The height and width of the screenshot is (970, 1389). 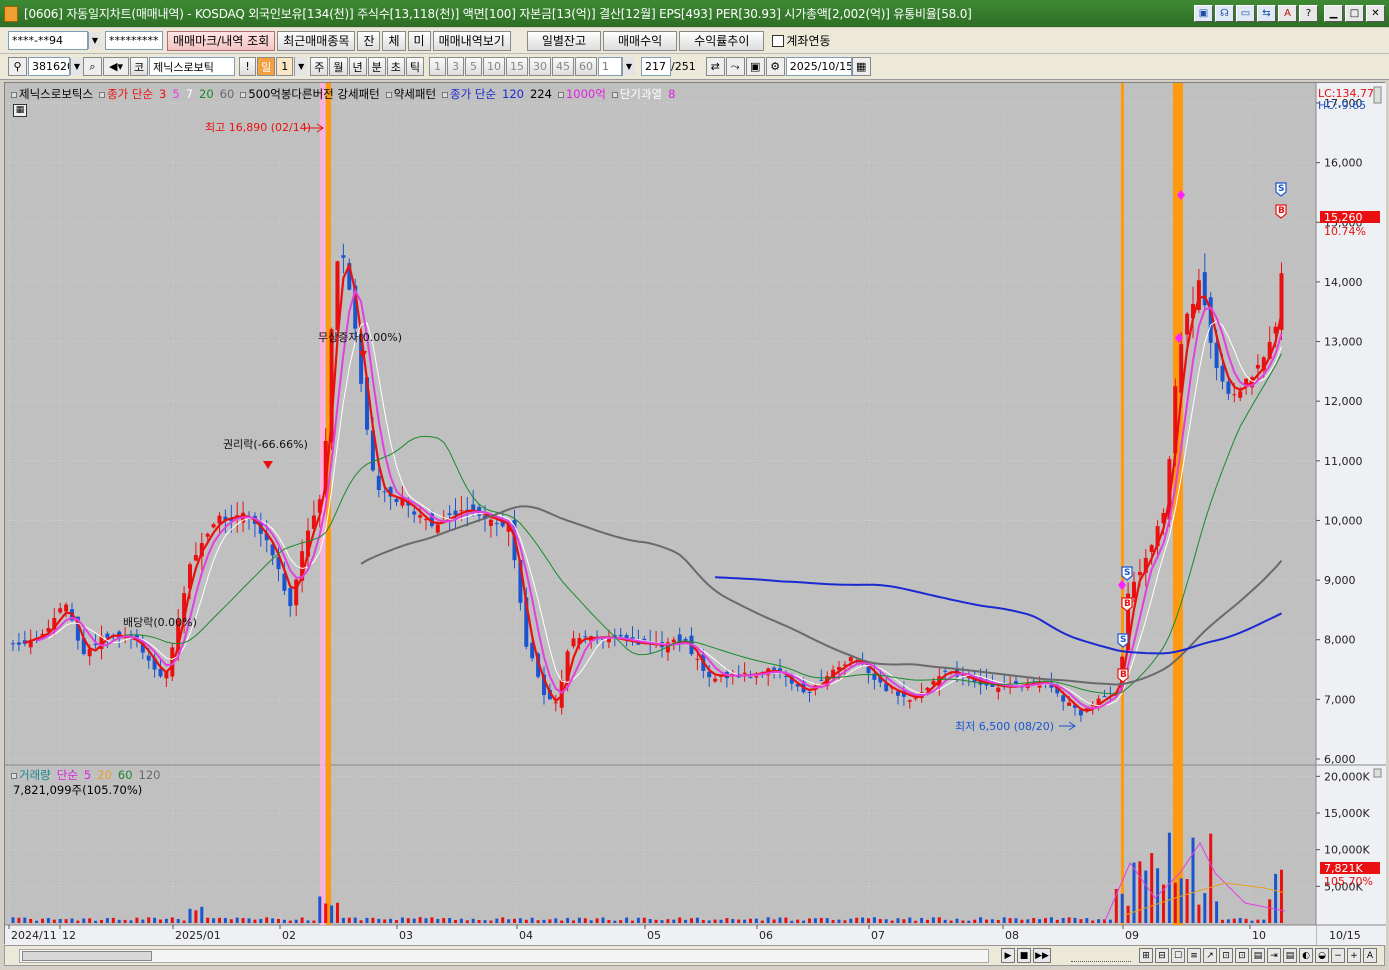 What do you see at coordinates (586, 66) in the screenshot?
I see `interval-button: 60` at bounding box center [586, 66].